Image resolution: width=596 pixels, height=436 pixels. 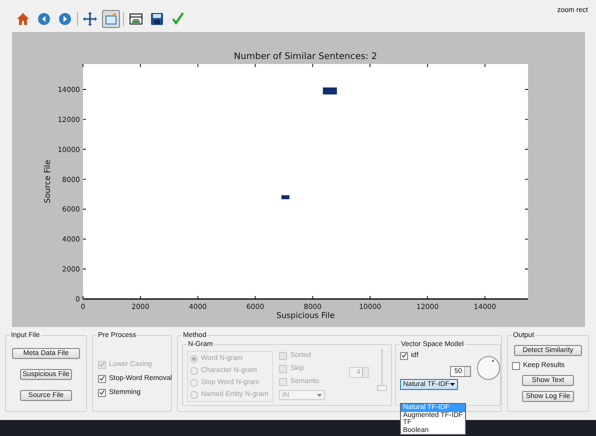 What do you see at coordinates (44, 19) in the screenshot?
I see `back-icon` at bounding box center [44, 19].